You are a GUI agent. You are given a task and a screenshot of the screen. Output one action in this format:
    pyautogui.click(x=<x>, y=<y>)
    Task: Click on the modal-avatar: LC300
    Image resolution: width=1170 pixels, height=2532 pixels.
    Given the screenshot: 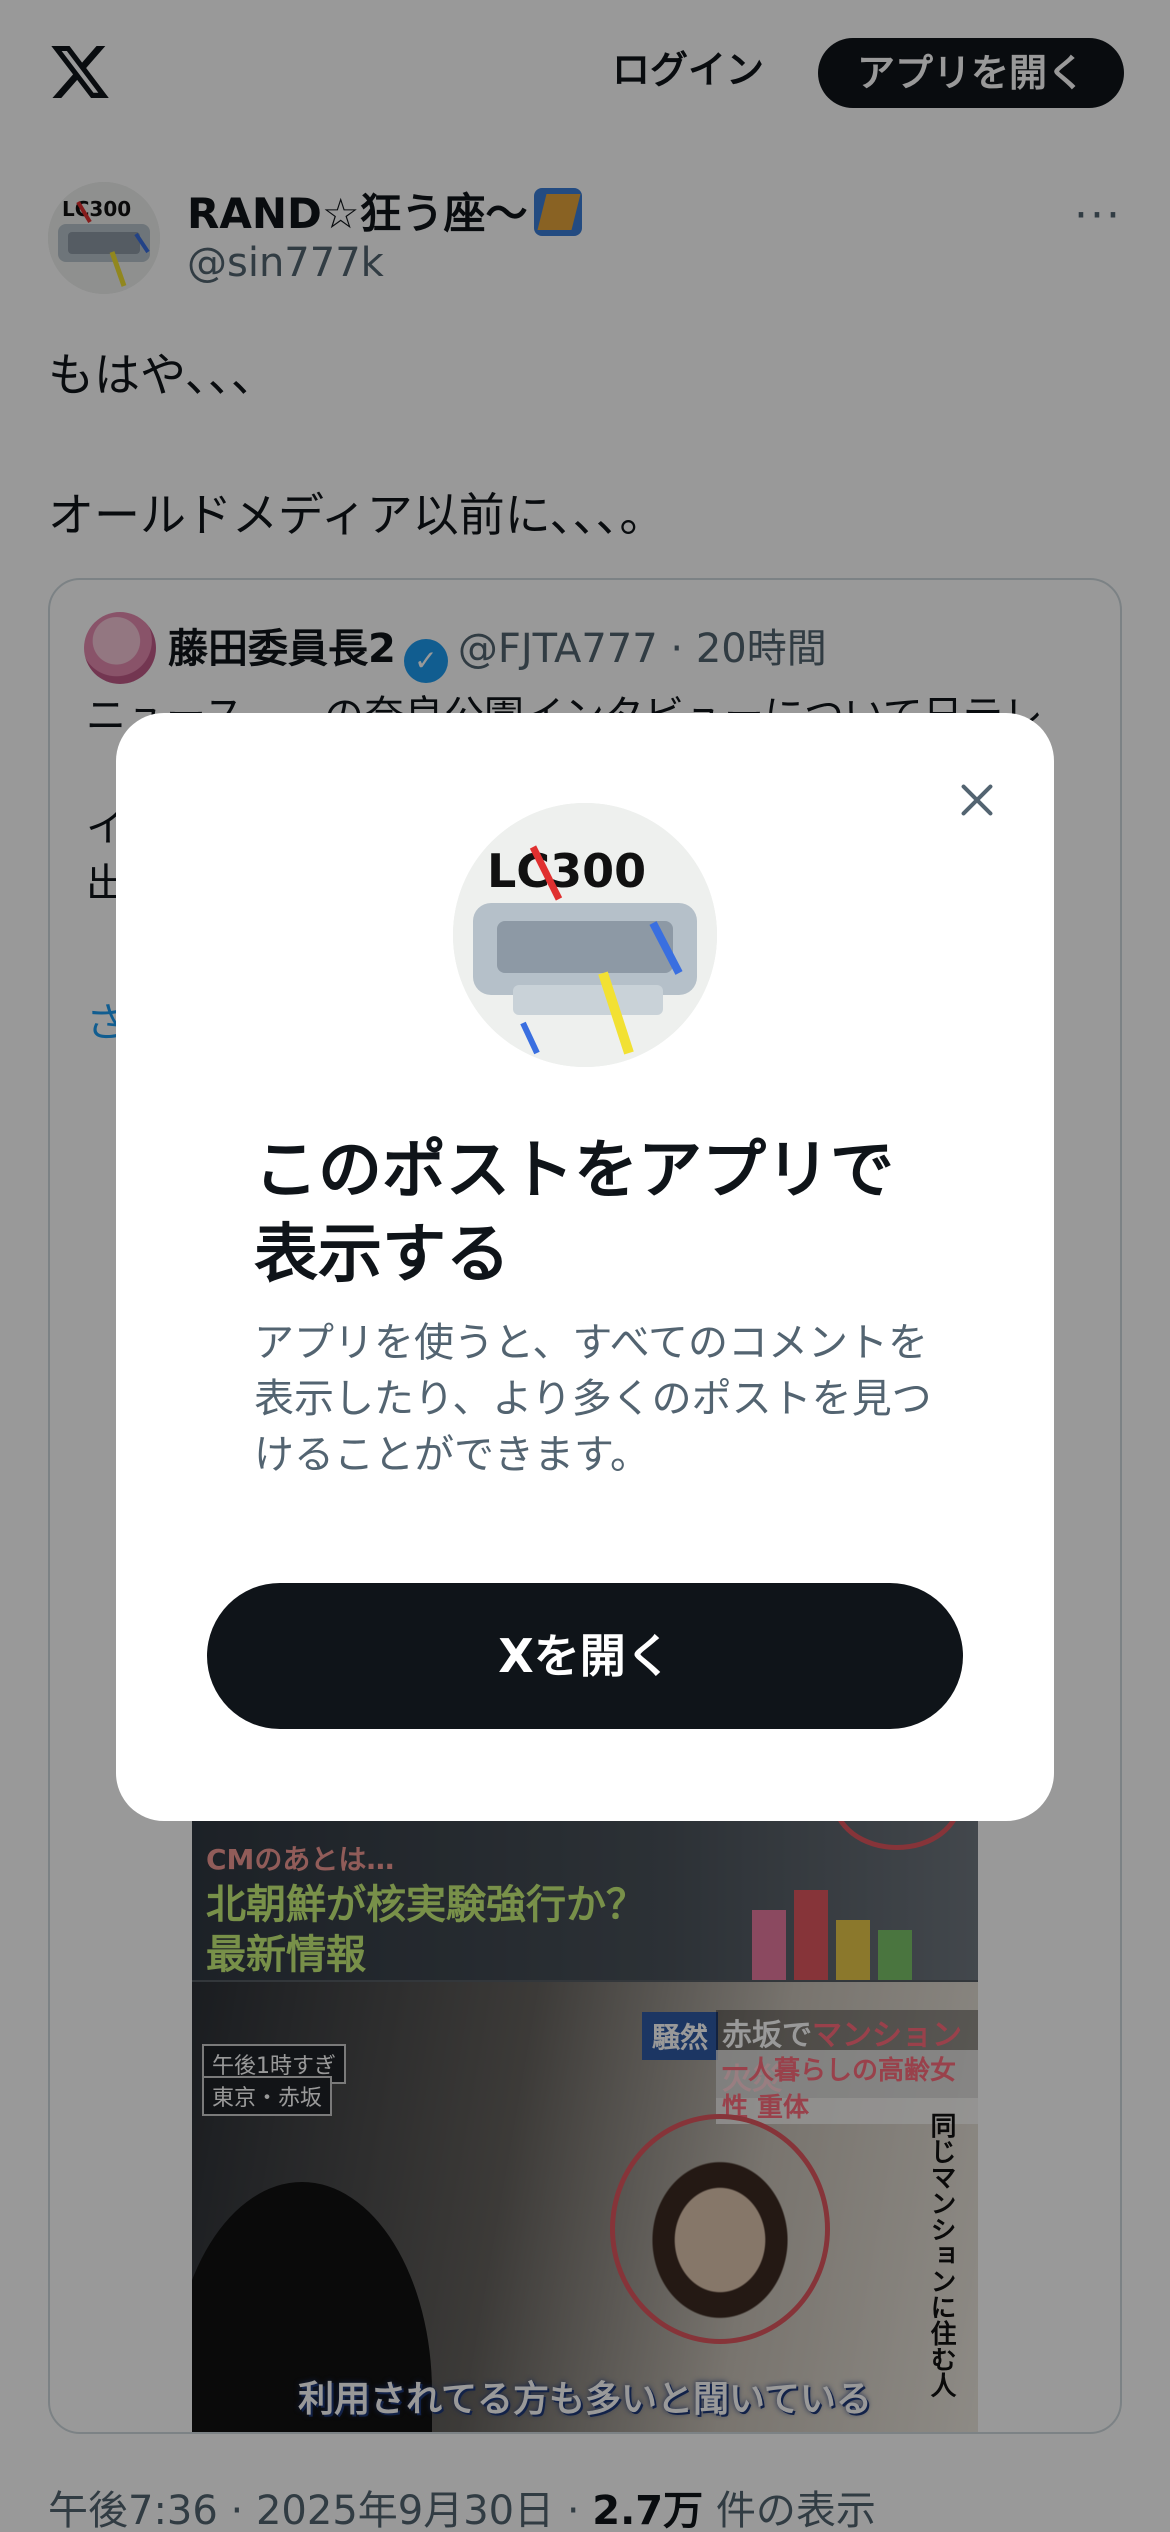 What is the action you would take?
    pyautogui.click(x=585, y=935)
    